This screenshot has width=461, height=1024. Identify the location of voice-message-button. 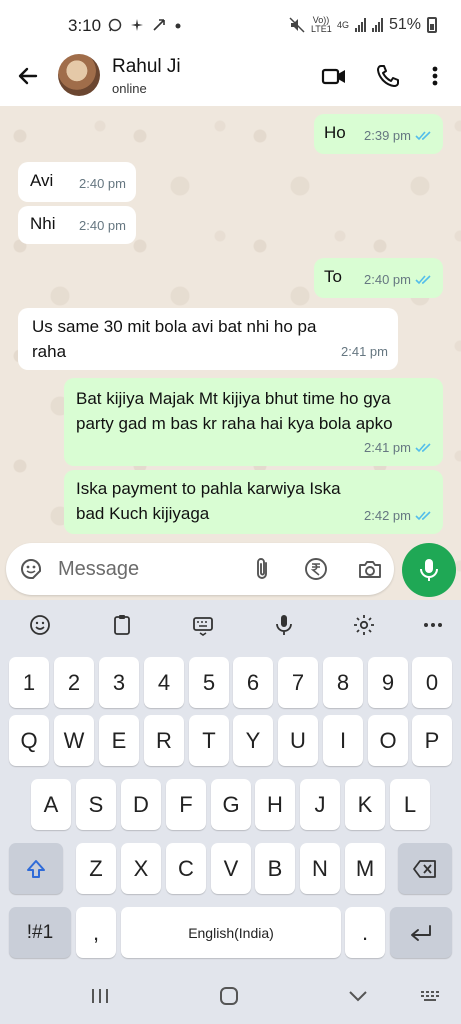
(429, 570).